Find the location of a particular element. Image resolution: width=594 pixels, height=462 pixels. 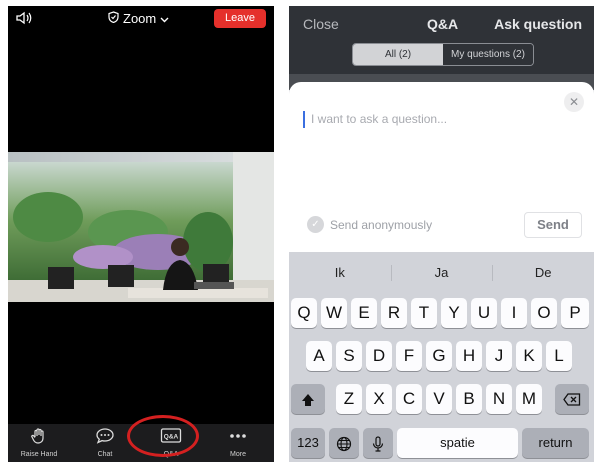

highlight-circle is located at coordinates (163, 436).